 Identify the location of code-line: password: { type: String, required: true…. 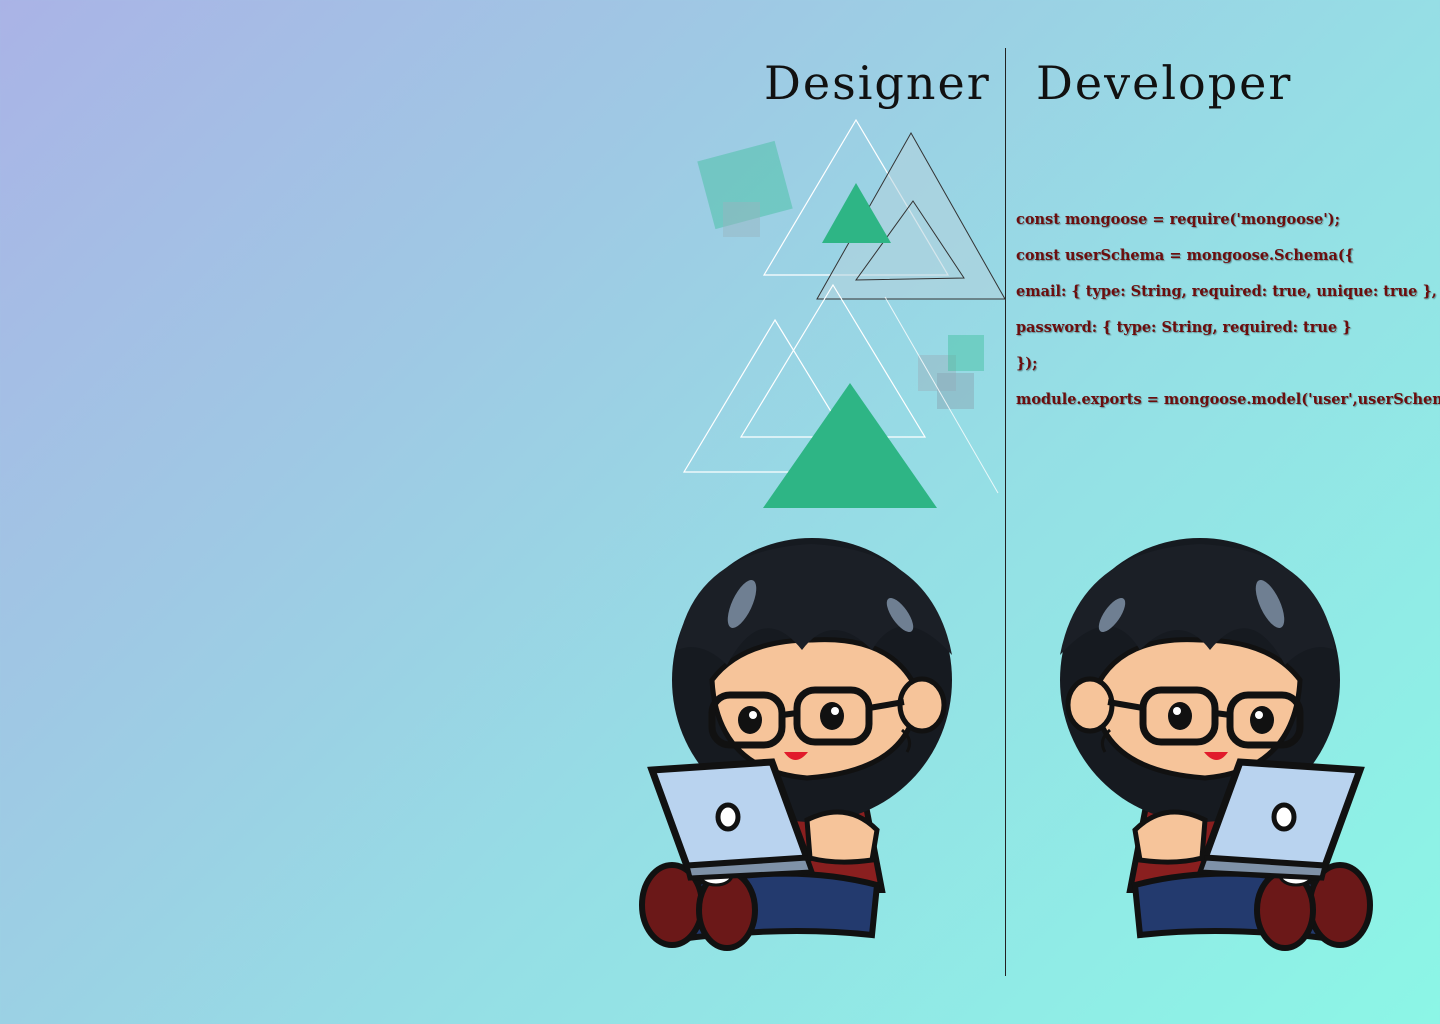
(1184, 327).